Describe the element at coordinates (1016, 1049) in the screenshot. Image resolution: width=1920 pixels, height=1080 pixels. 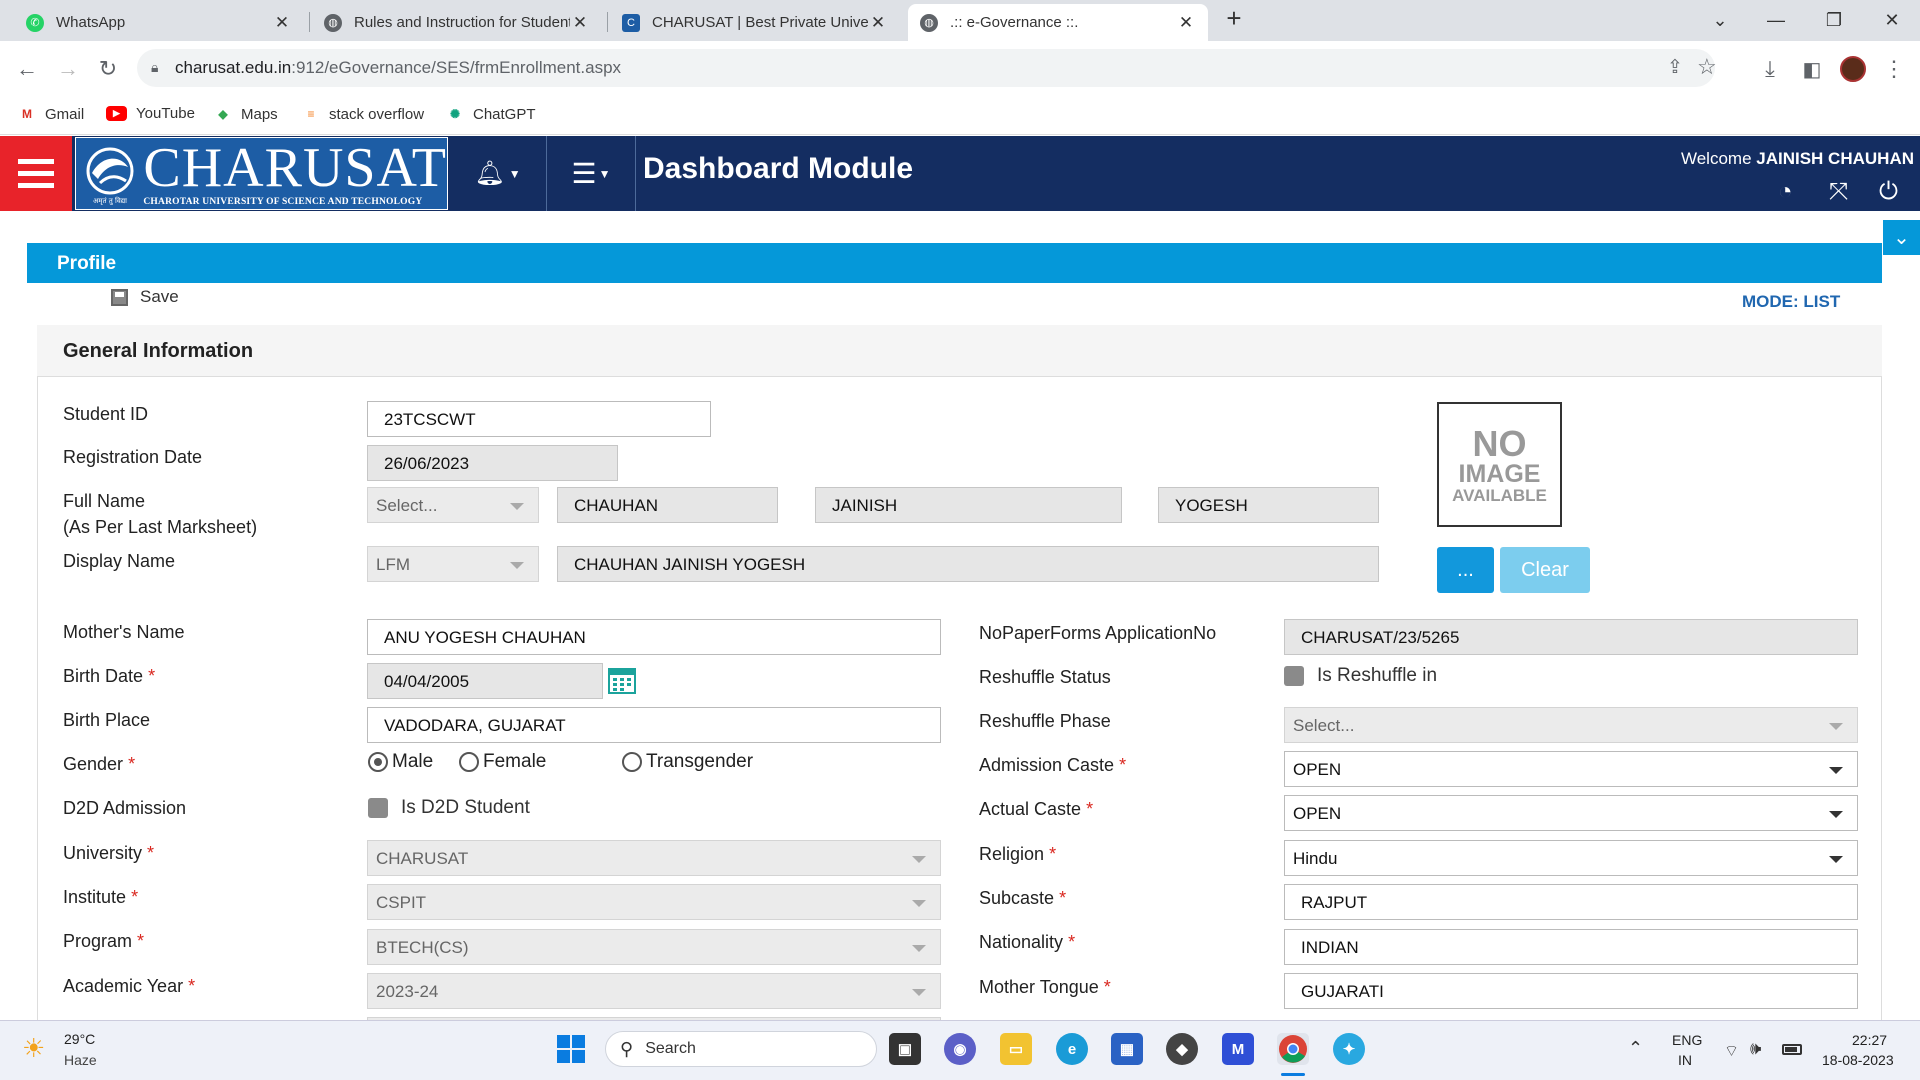
I see `file-explorer-icon: ▭` at that location.